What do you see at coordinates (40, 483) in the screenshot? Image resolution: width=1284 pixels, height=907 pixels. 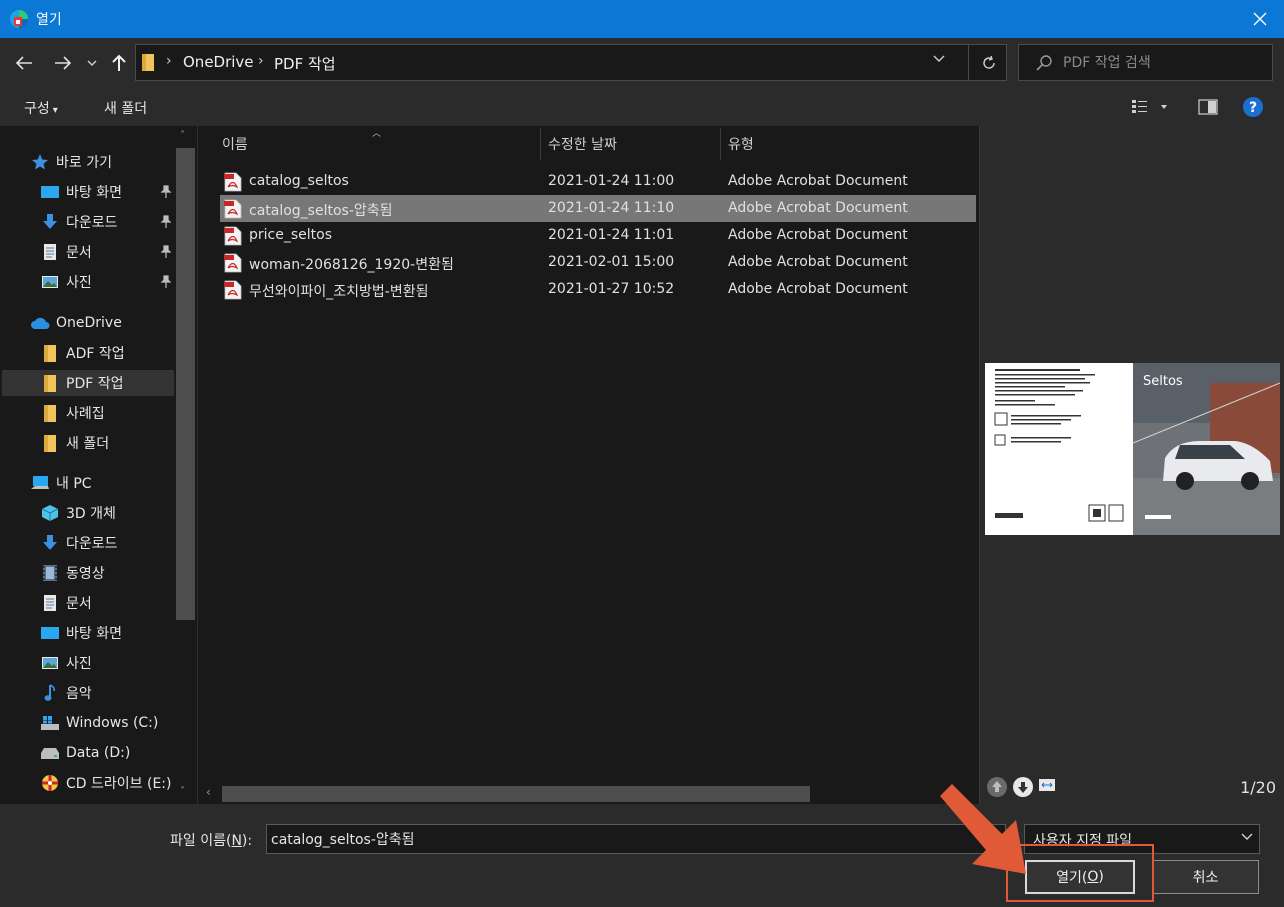 I see `computer-icon` at bounding box center [40, 483].